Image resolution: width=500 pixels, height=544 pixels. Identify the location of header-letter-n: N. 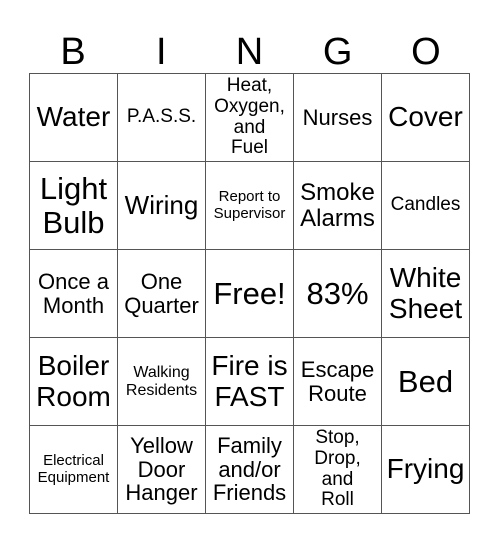
(249, 52).